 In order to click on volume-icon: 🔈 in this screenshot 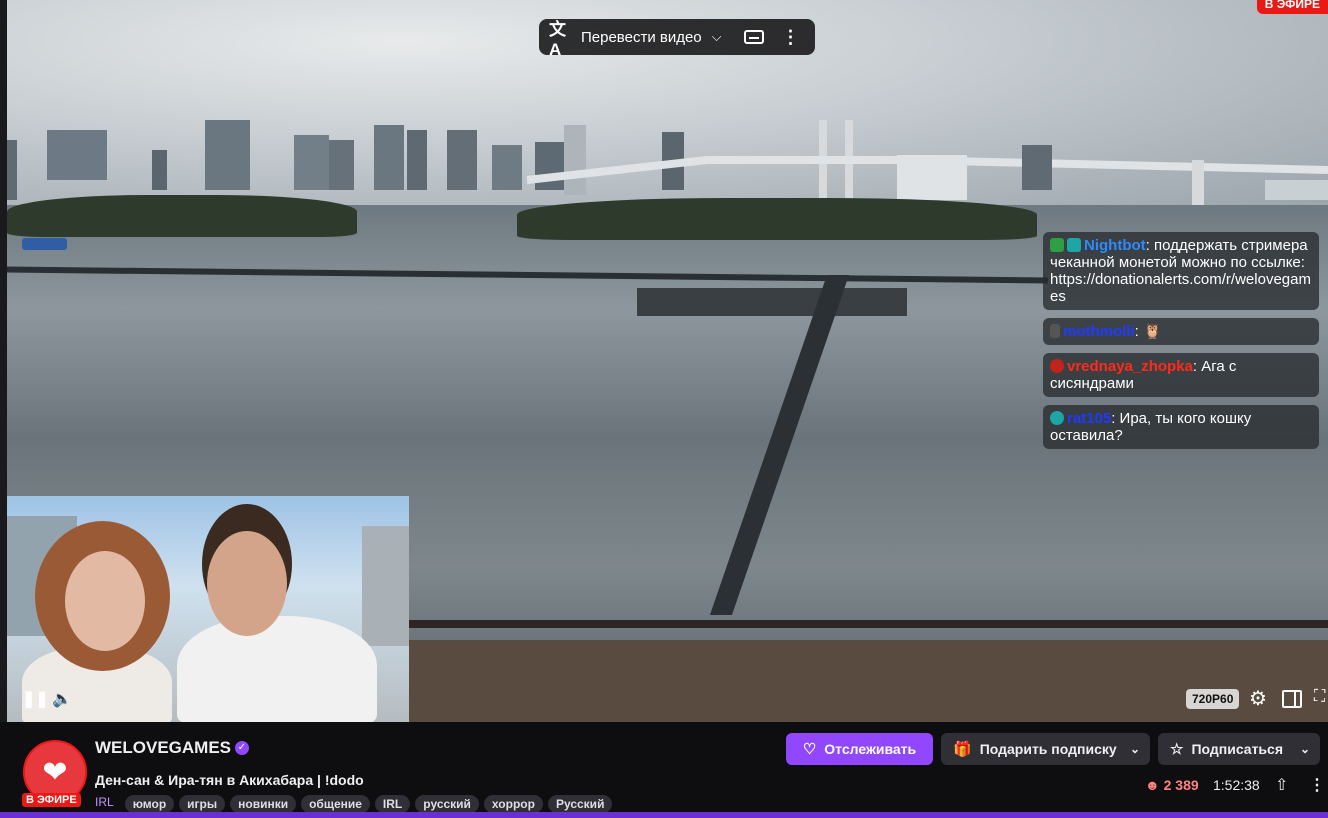, I will do `click(62, 699)`.